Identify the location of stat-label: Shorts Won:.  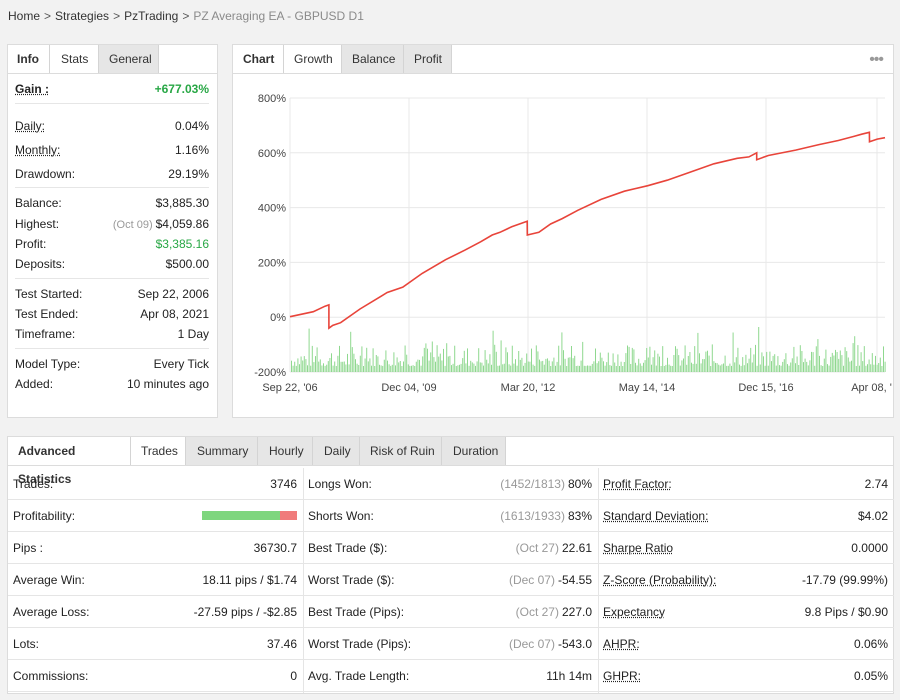
(341, 515).